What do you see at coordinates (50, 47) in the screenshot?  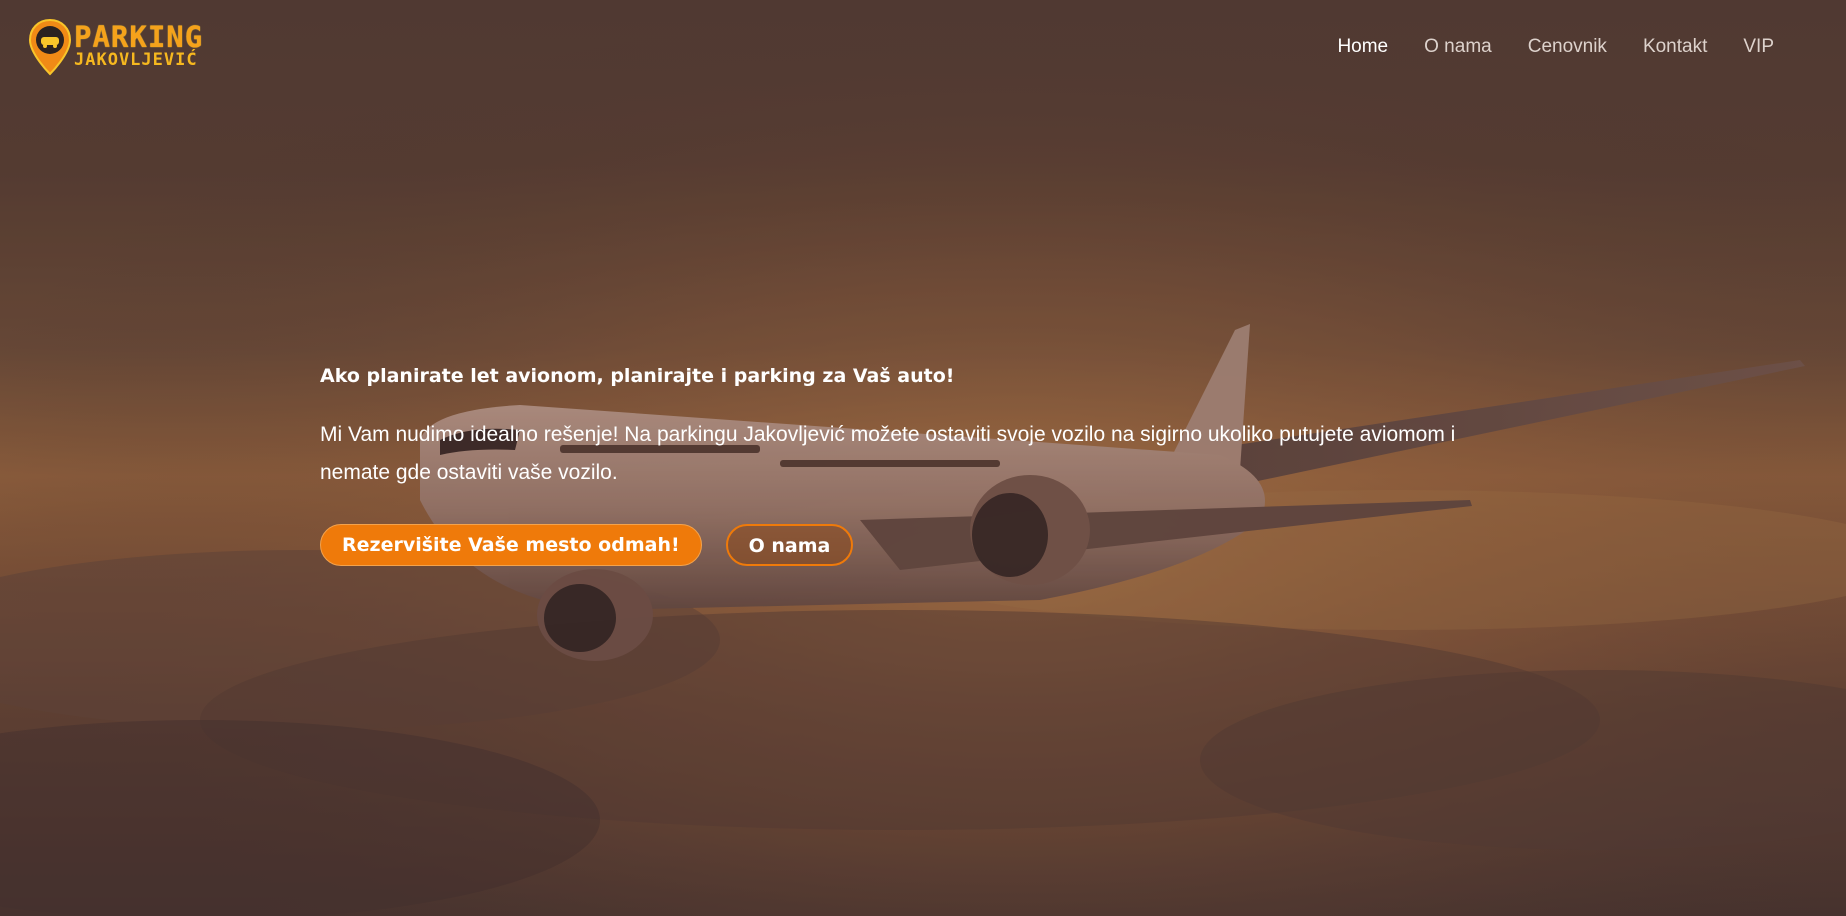 I see `map-pin-car-icon` at bounding box center [50, 47].